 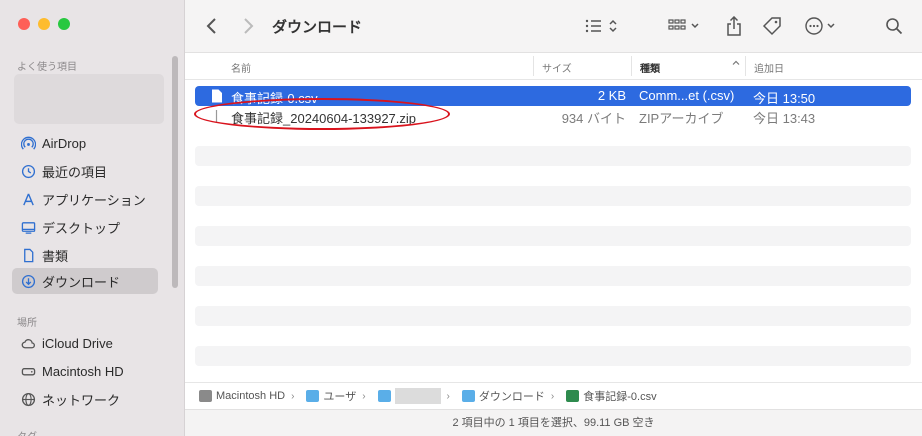 I want to click on home-folder-icon, so click(x=384, y=396).